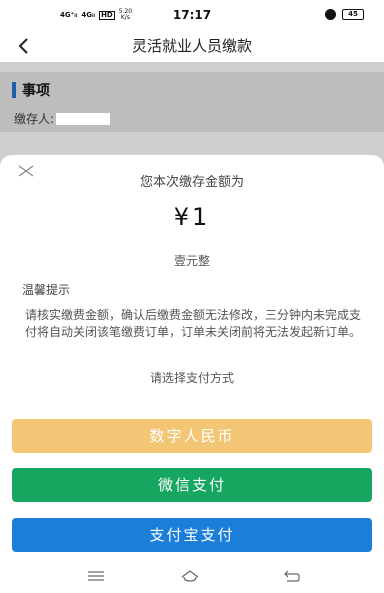 This screenshot has width=384, height=593. I want to click on status-right: 45, so click(344, 14).